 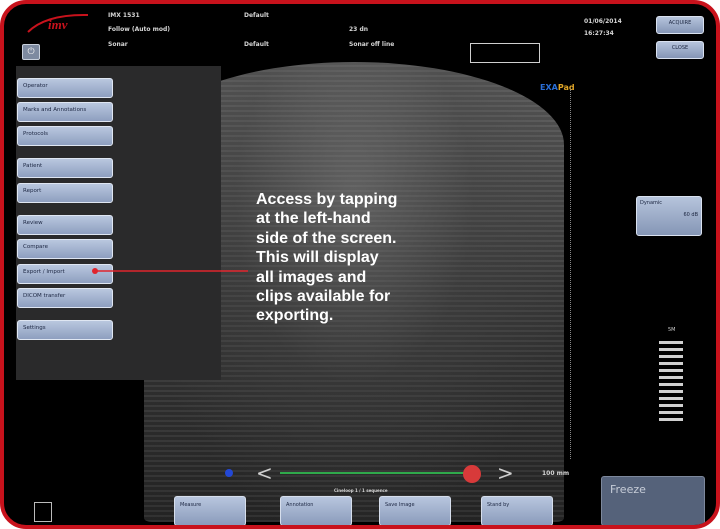 I want to click on header-status: Sonar off line, so click(x=372, y=44).